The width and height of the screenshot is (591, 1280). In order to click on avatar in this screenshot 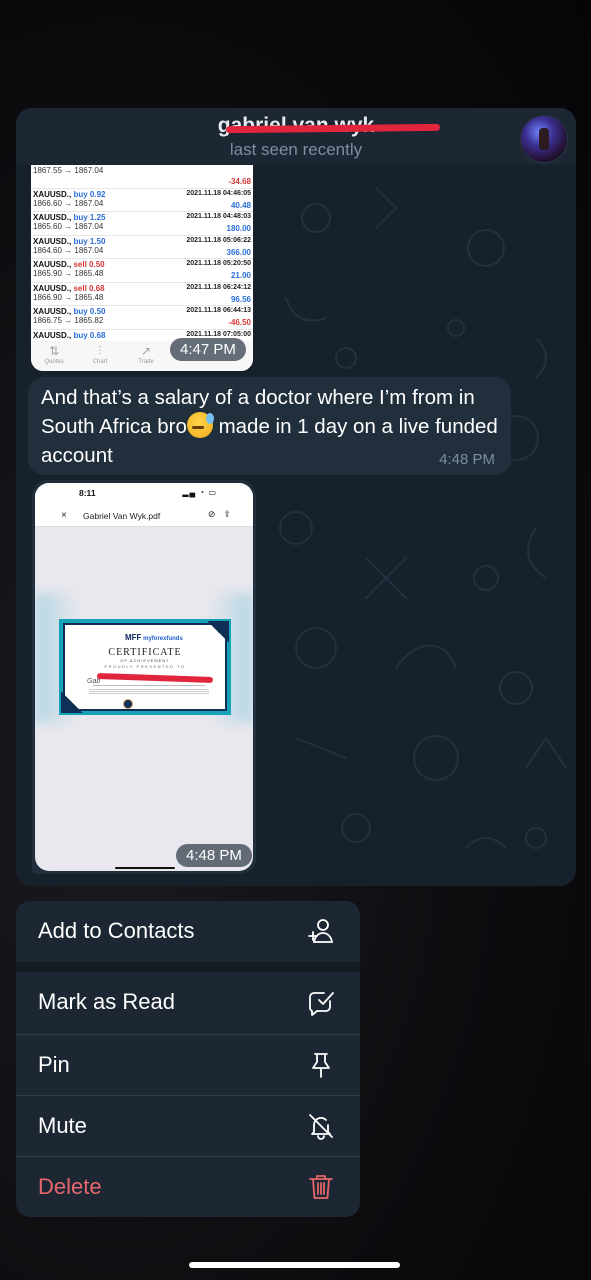, I will do `click(544, 139)`.